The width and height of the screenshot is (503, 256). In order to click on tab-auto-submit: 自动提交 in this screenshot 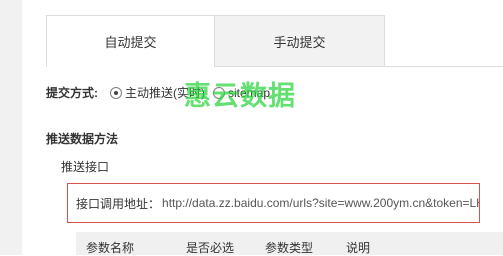, I will do `click(130, 41)`.